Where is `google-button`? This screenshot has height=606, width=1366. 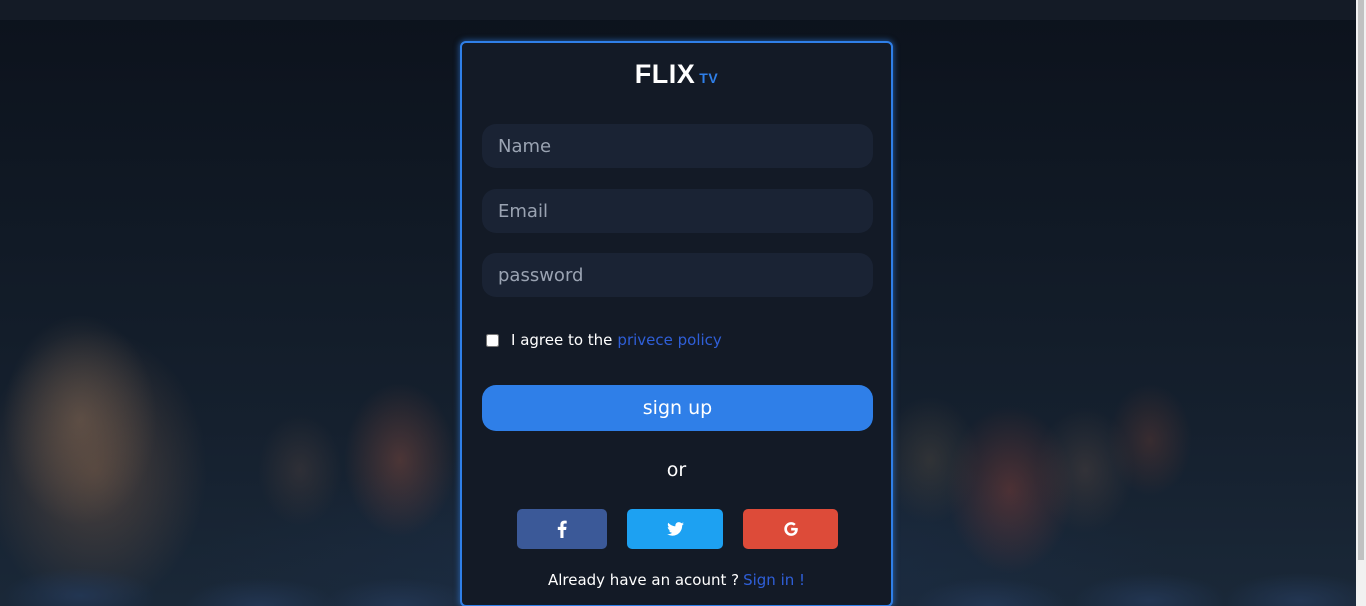
google-button is located at coordinates (790, 529).